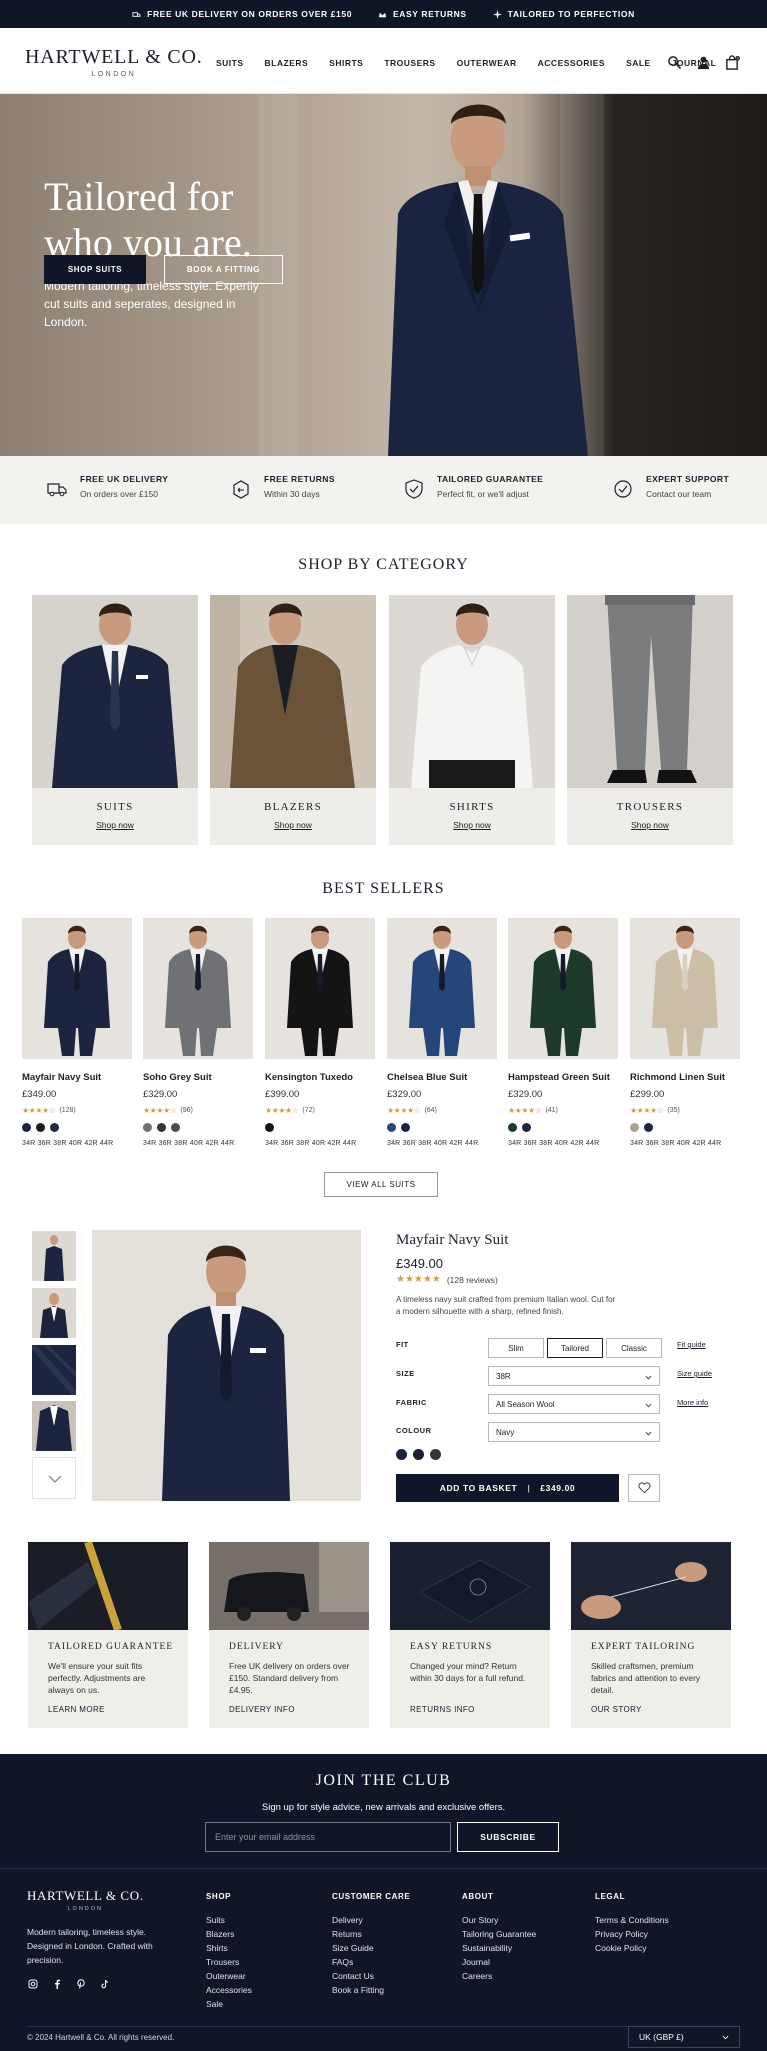  Describe the element at coordinates (229, 2004) in the screenshot. I see `footer-link: Sale` at that location.